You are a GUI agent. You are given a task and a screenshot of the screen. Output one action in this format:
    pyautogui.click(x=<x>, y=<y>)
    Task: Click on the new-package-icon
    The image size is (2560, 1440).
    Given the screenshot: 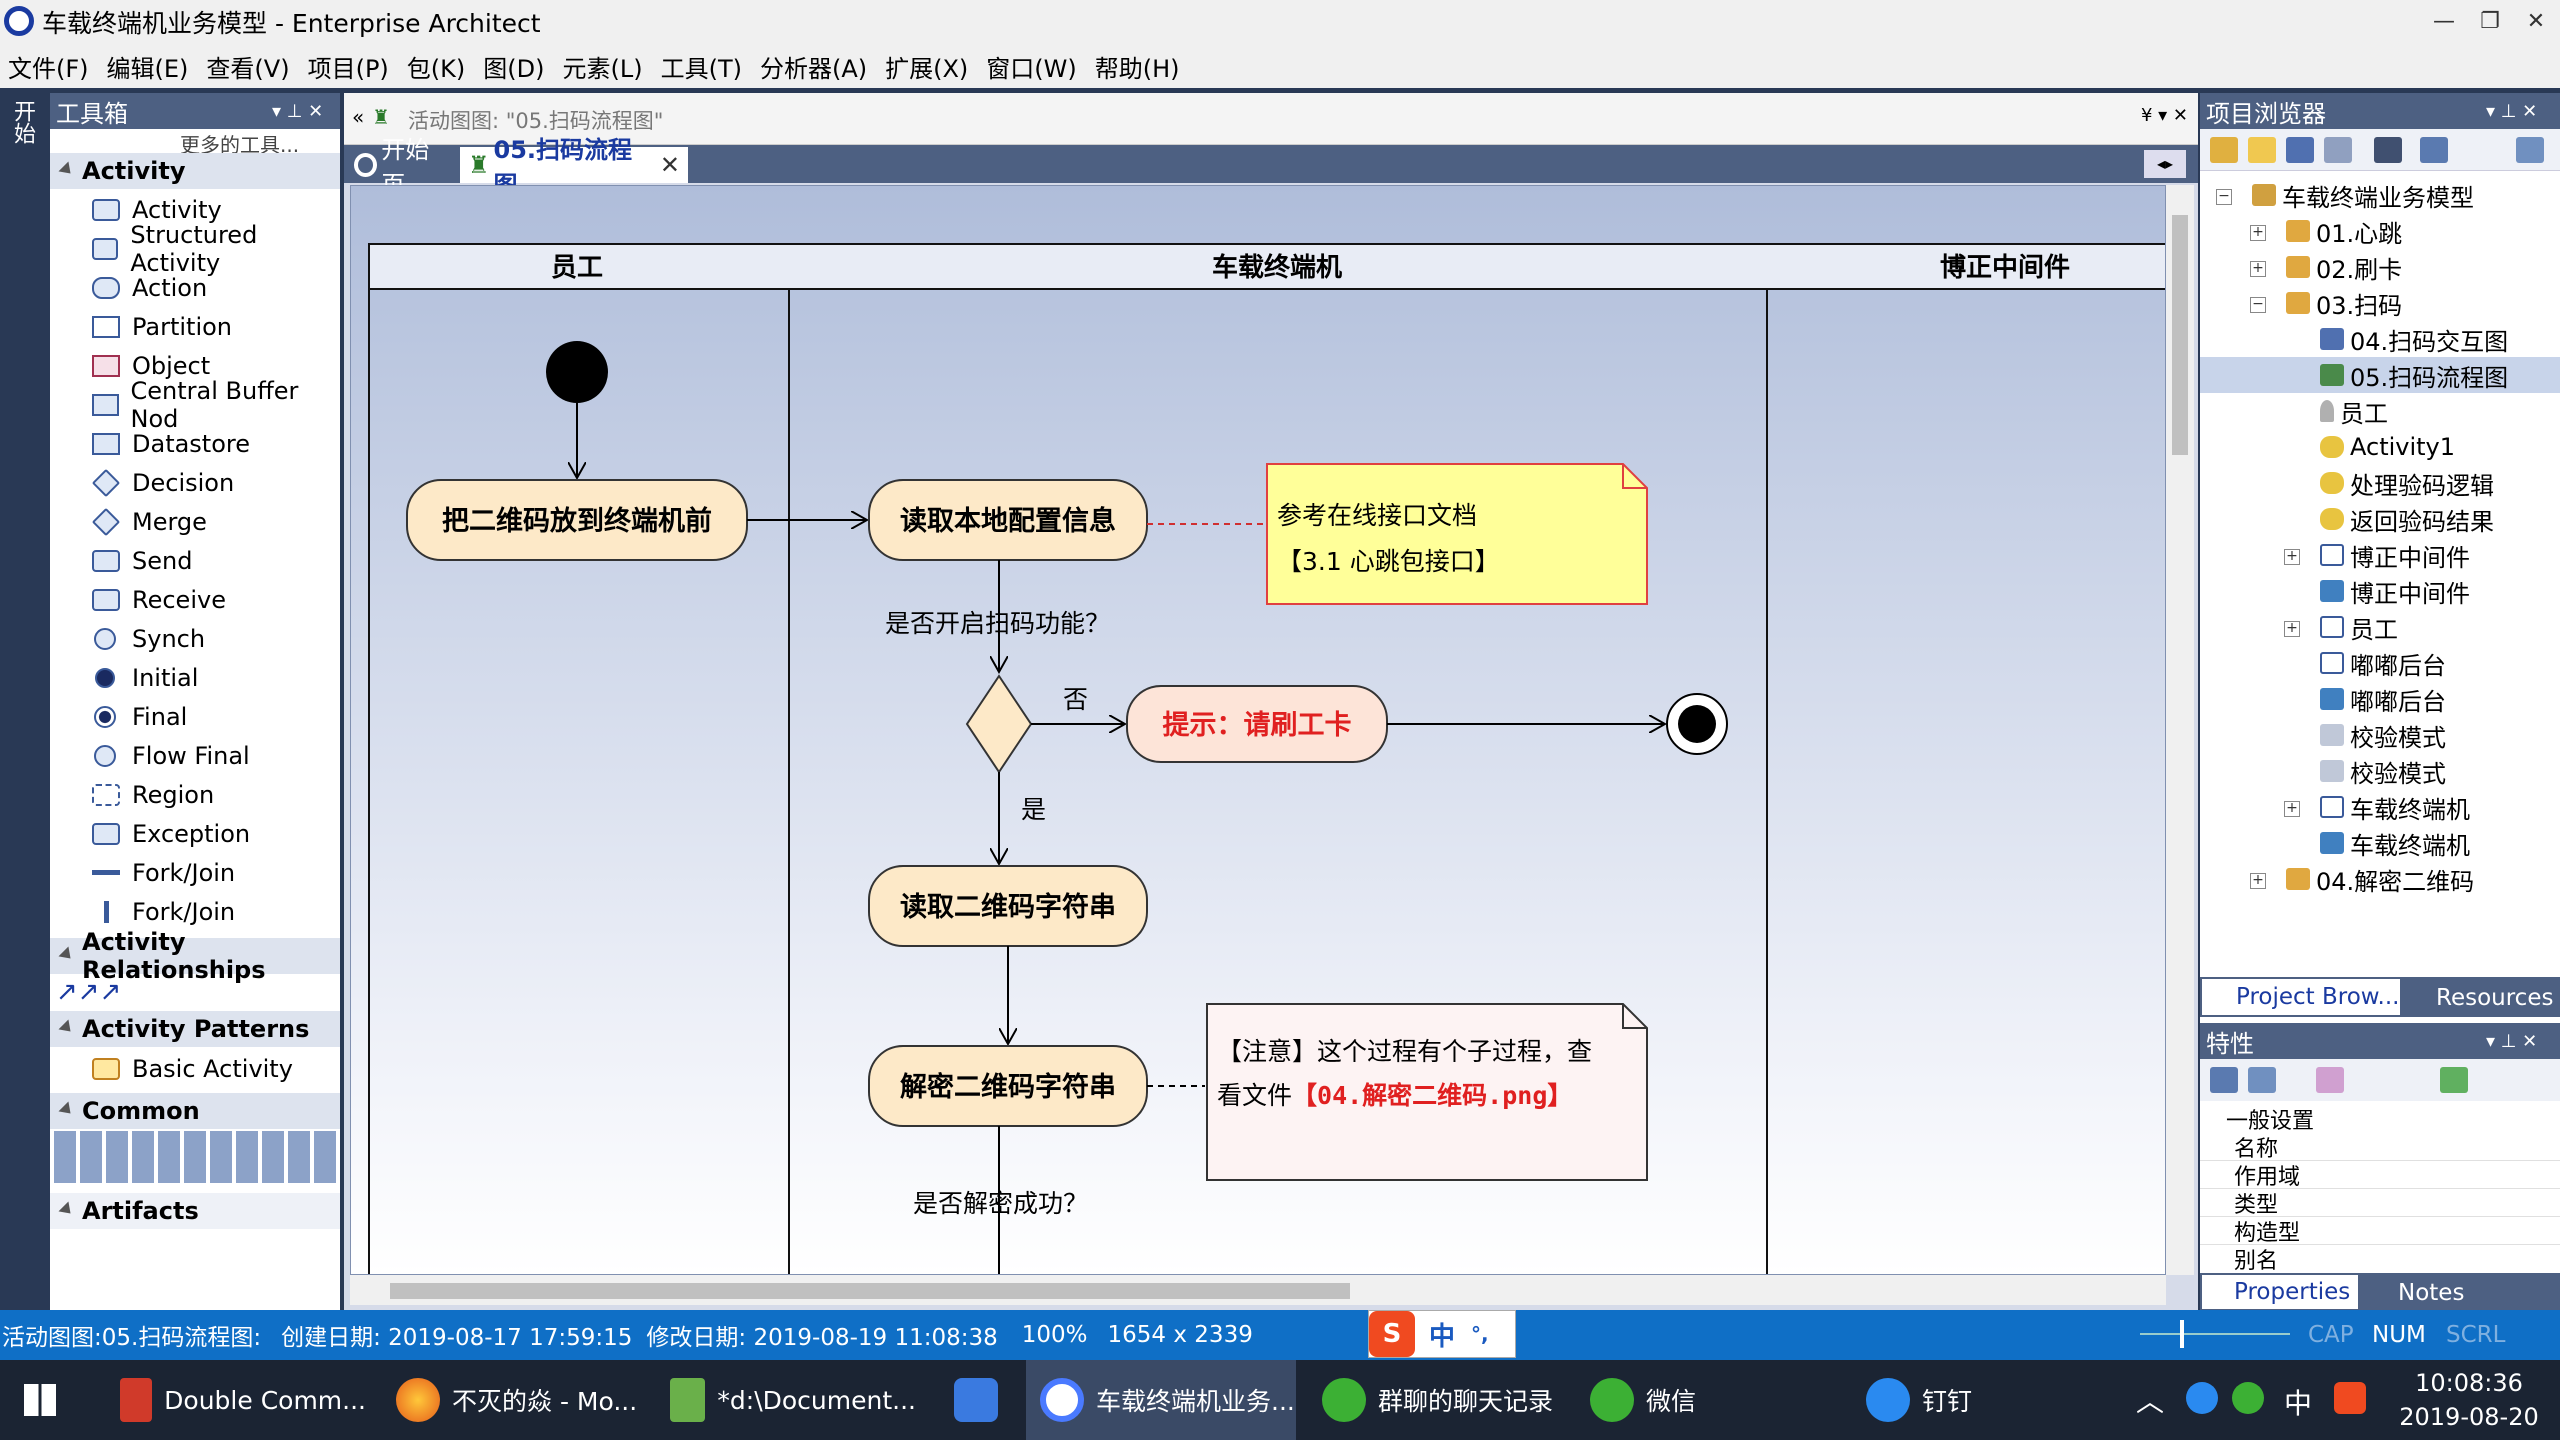 What is the action you would take?
    pyautogui.click(x=2224, y=150)
    